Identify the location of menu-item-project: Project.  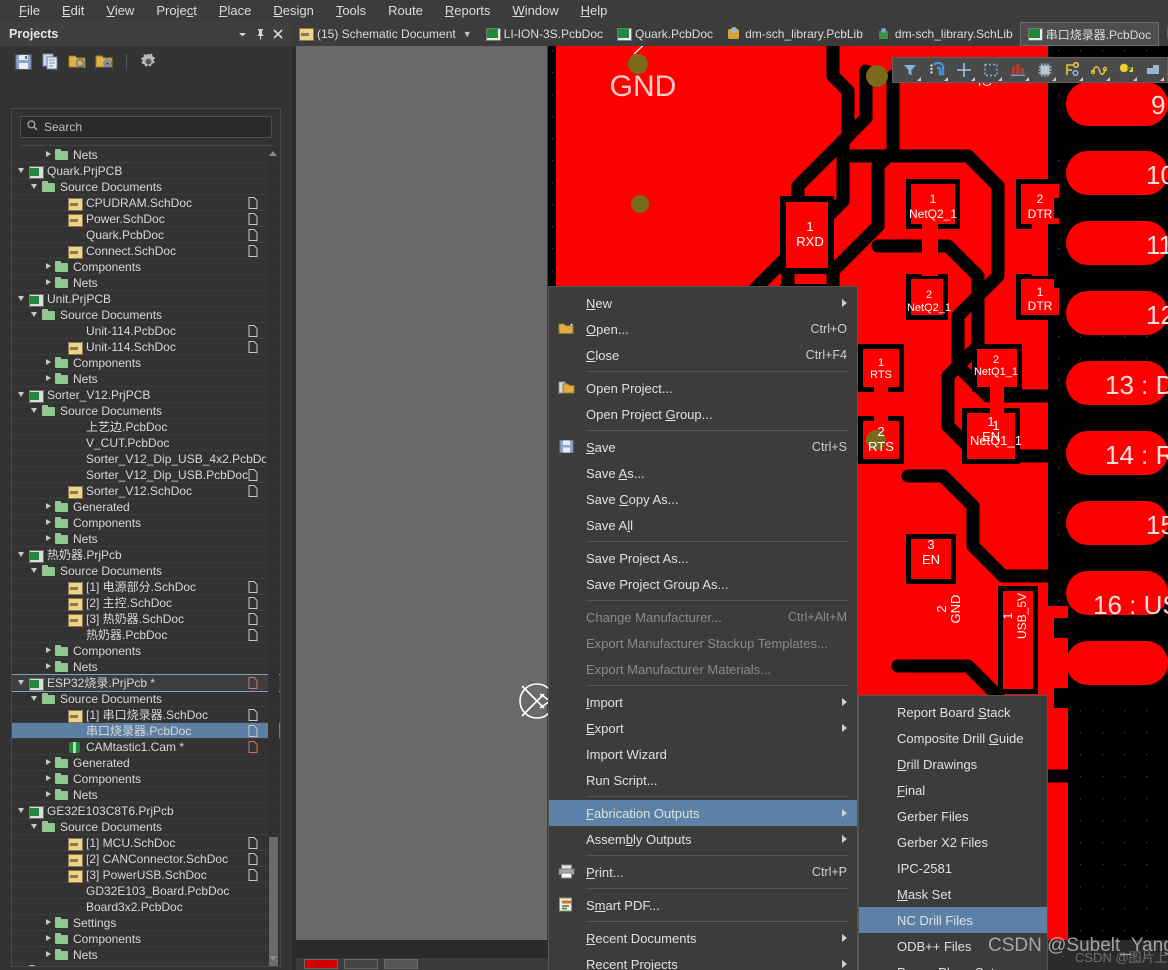
(176, 11).